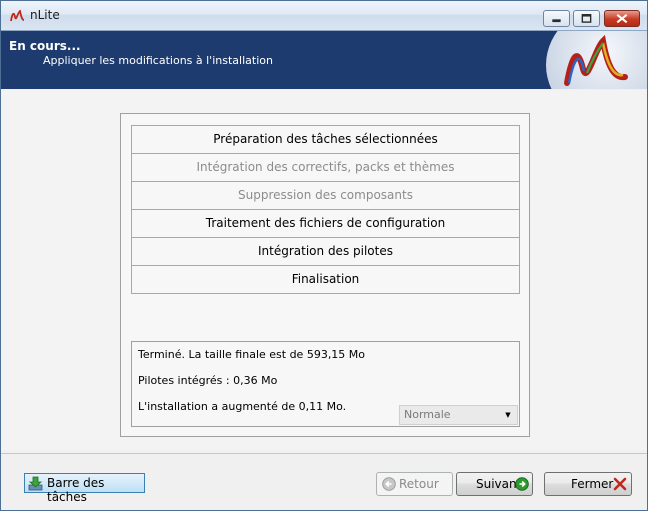  Describe the element at coordinates (242, 406) in the screenshot. I see `log-line: L'installation a augmenté de 0,11 Mo.` at that location.